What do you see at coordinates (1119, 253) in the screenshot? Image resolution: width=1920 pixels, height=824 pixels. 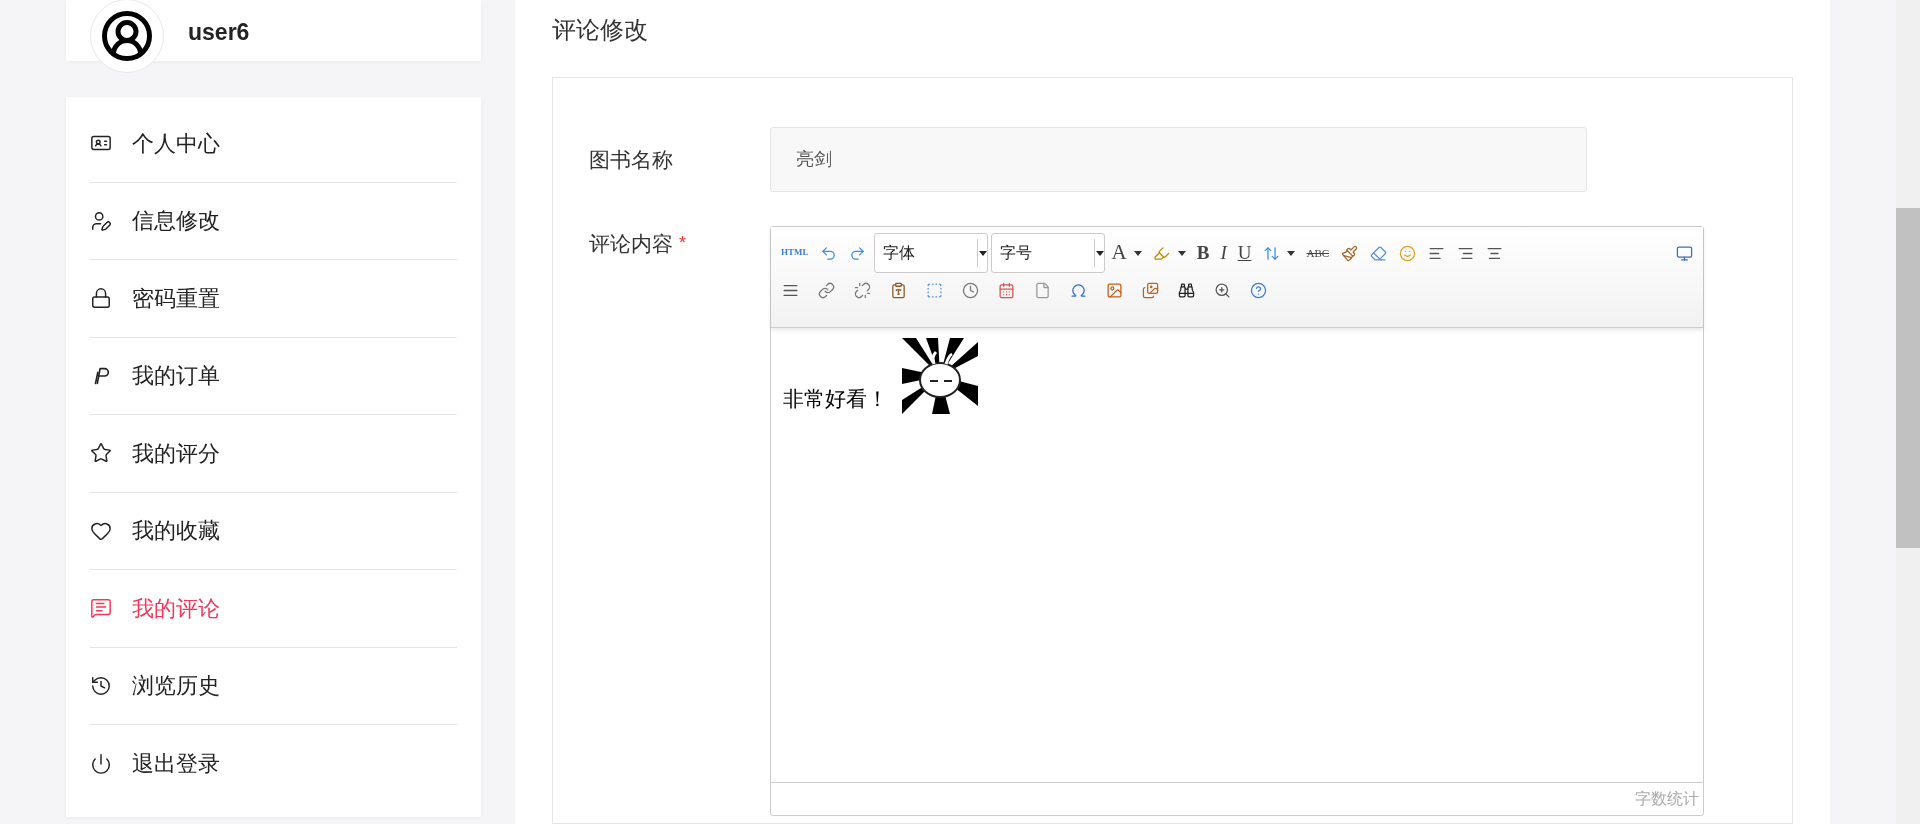 I see `font-color-button: A` at bounding box center [1119, 253].